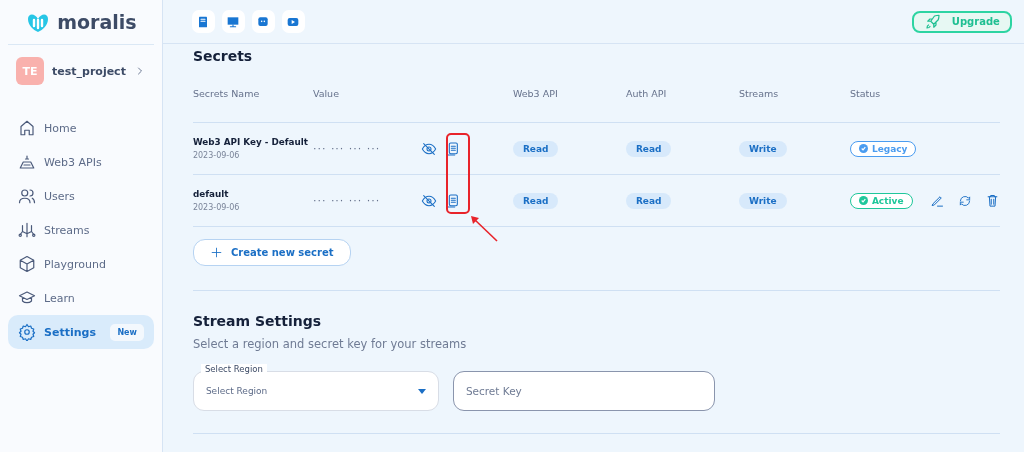 Image resolution: width=1024 pixels, height=452 pixels. What do you see at coordinates (964, 200) in the screenshot?
I see `refresh-icon` at bounding box center [964, 200].